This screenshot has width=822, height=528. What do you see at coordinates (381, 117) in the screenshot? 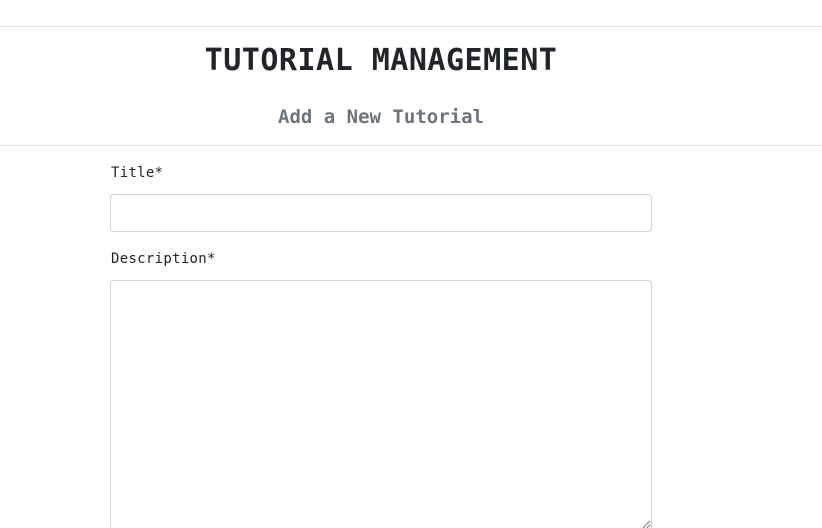
I see `page-subtitle: Add a New Tutorial` at bounding box center [381, 117].